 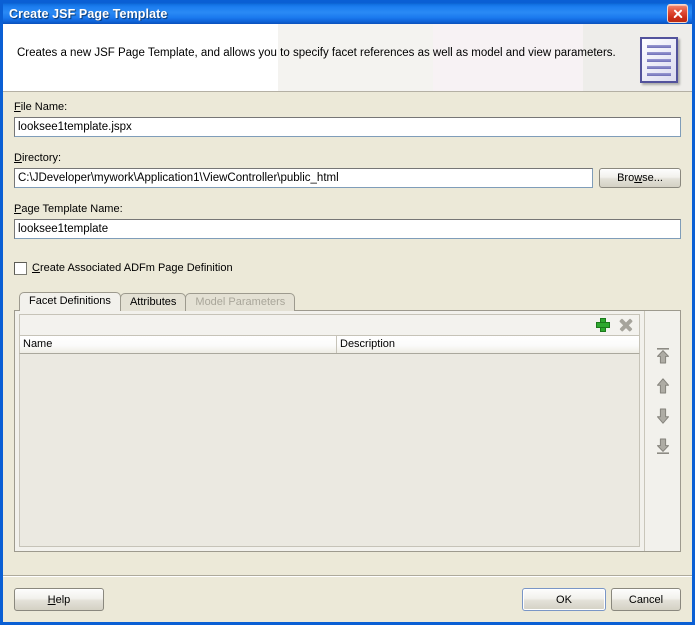 I want to click on tab-attributes: Attributes, so click(x=153, y=302).